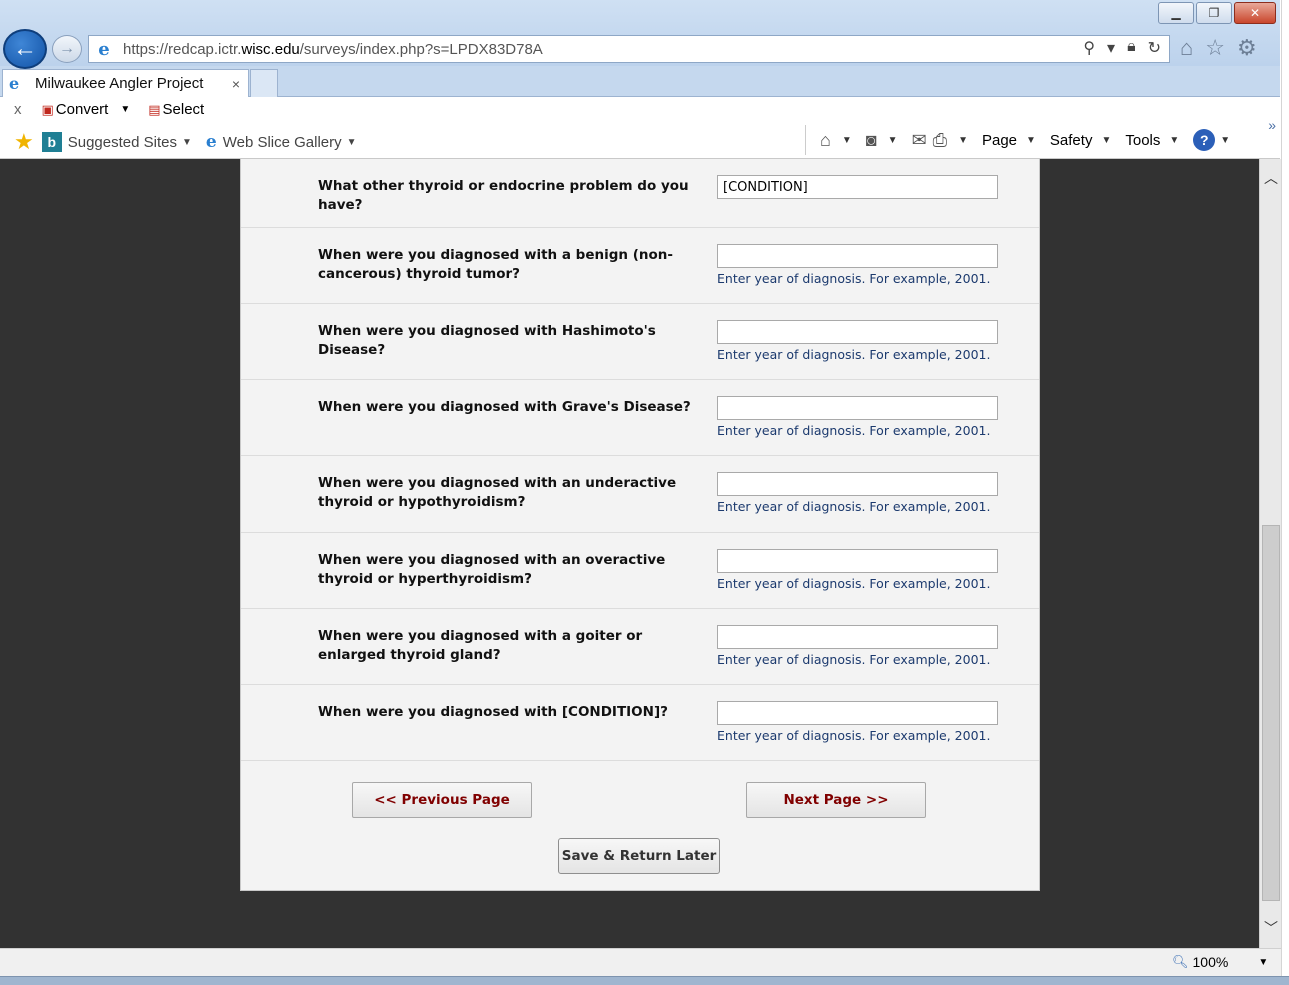 The height and width of the screenshot is (985, 1289). What do you see at coordinates (871, 140) in the screenshot?
I see `rss-feed-icon: ◙` at bounding box center [871, 140].